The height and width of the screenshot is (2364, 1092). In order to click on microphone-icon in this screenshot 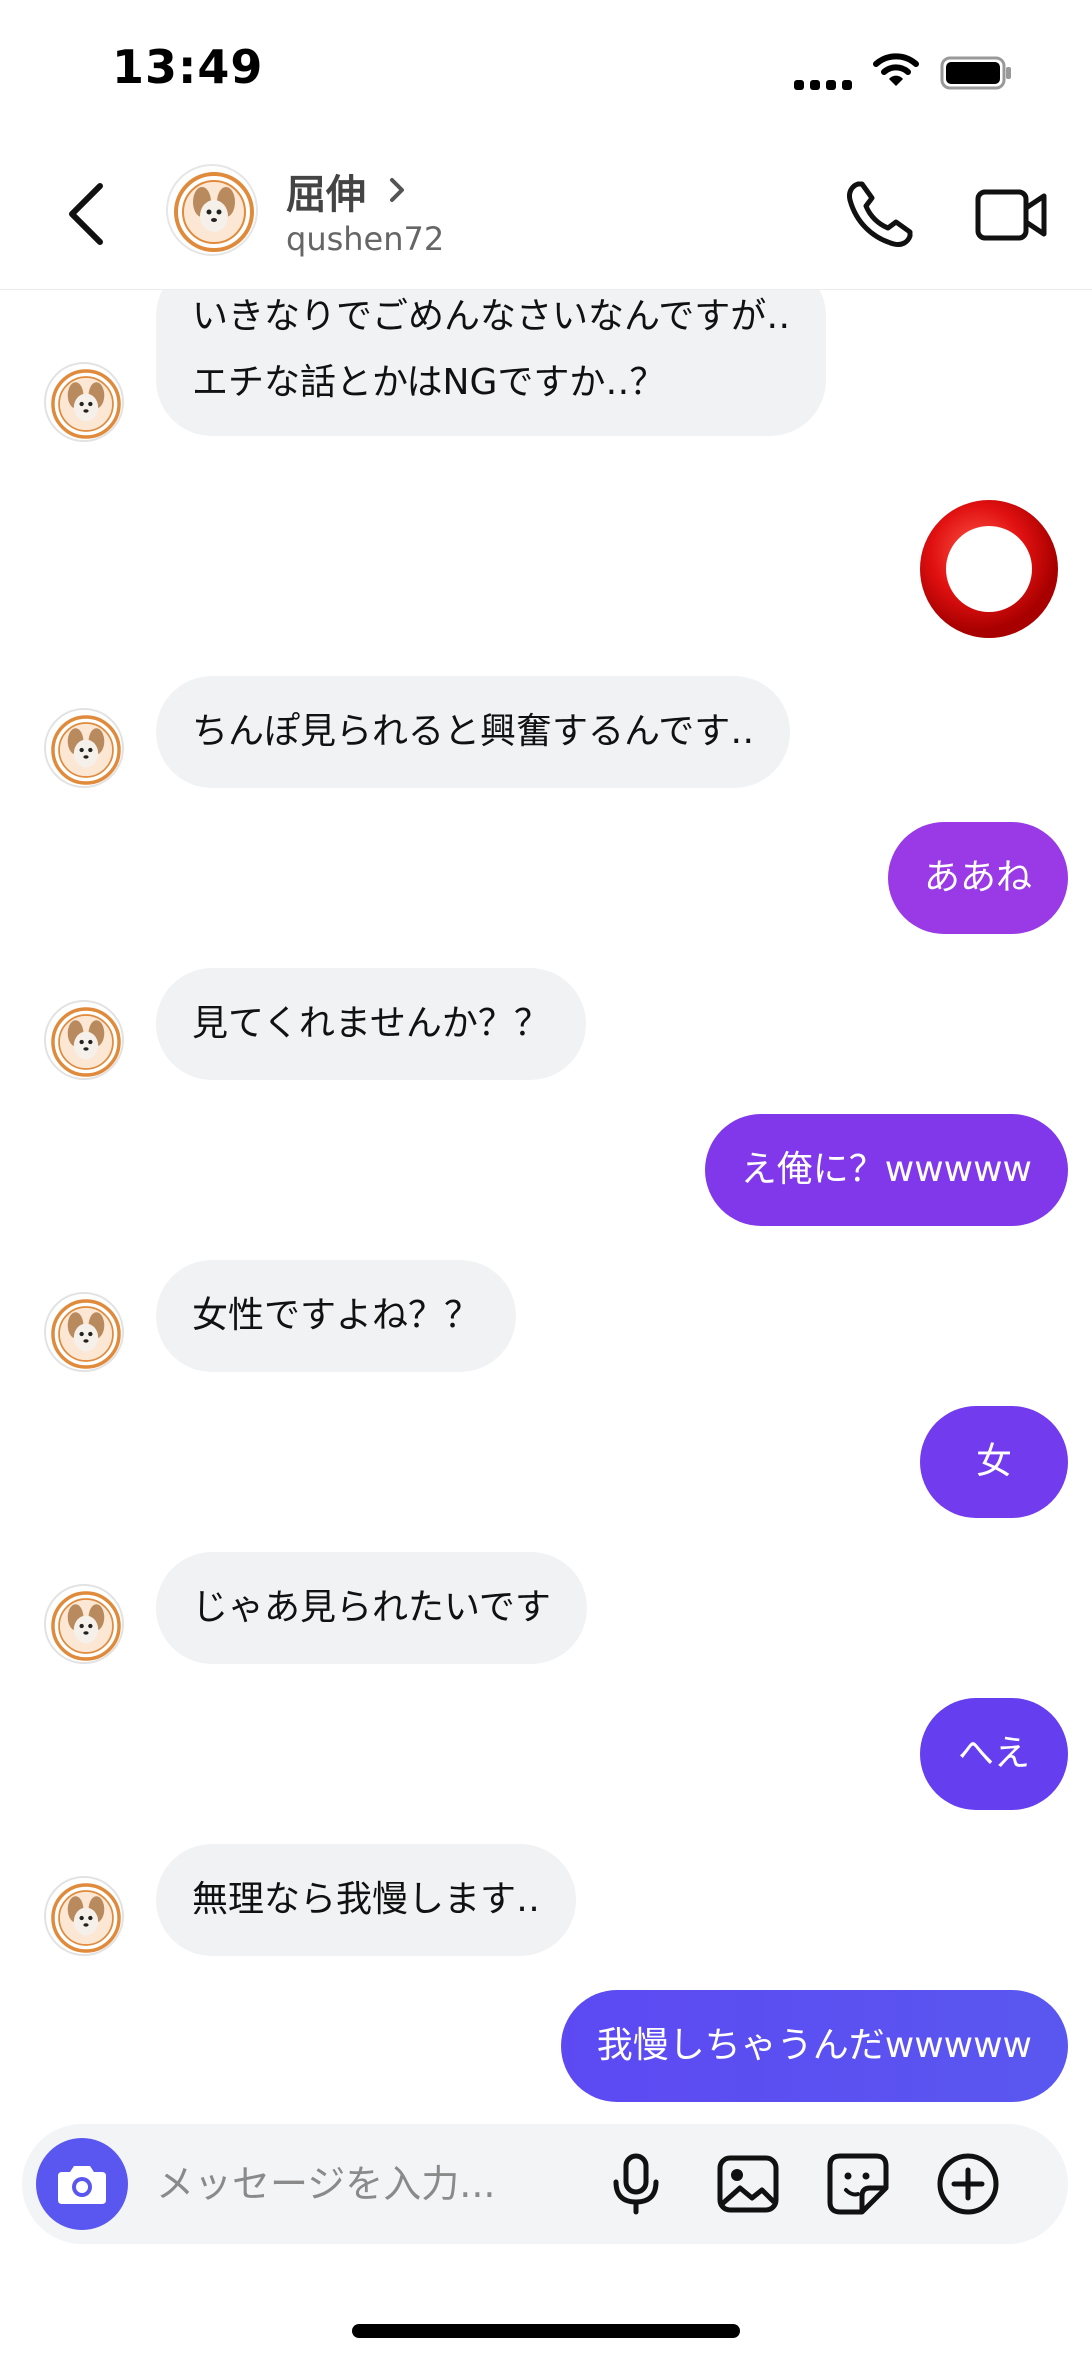, I will do `click(636, 2184)`.